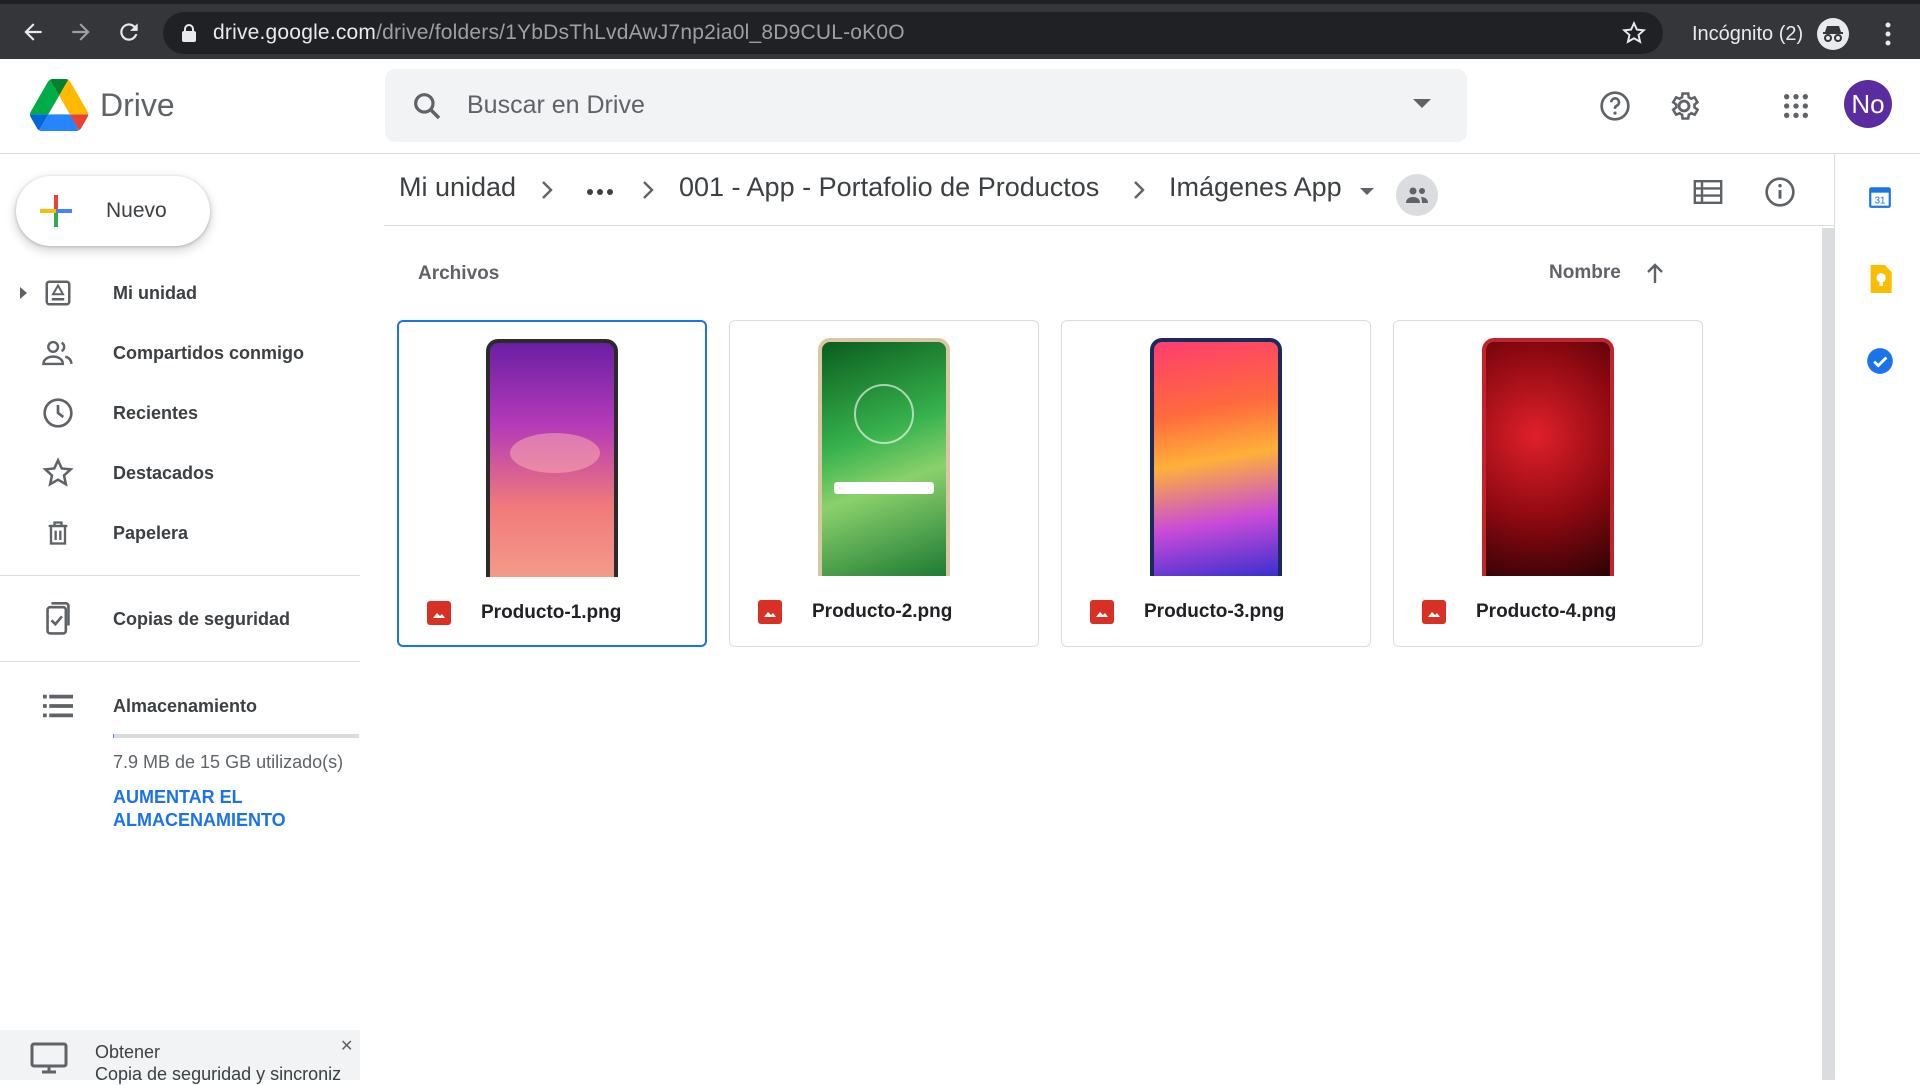 The height and width of the screenshot is (1085, 1920). What do you see at coordinates (427, 106) in the screenshot?
I see `search-icon` at bounding box center [427, 106].